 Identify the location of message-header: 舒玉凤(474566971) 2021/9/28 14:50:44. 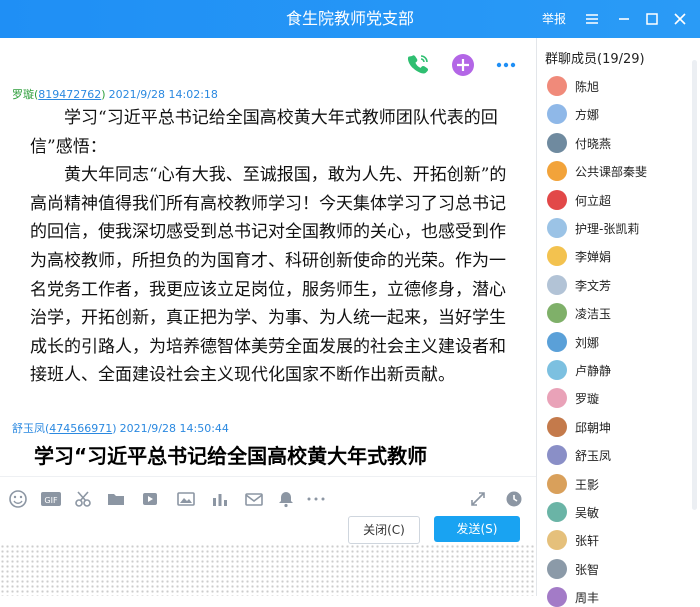
(120, 428).